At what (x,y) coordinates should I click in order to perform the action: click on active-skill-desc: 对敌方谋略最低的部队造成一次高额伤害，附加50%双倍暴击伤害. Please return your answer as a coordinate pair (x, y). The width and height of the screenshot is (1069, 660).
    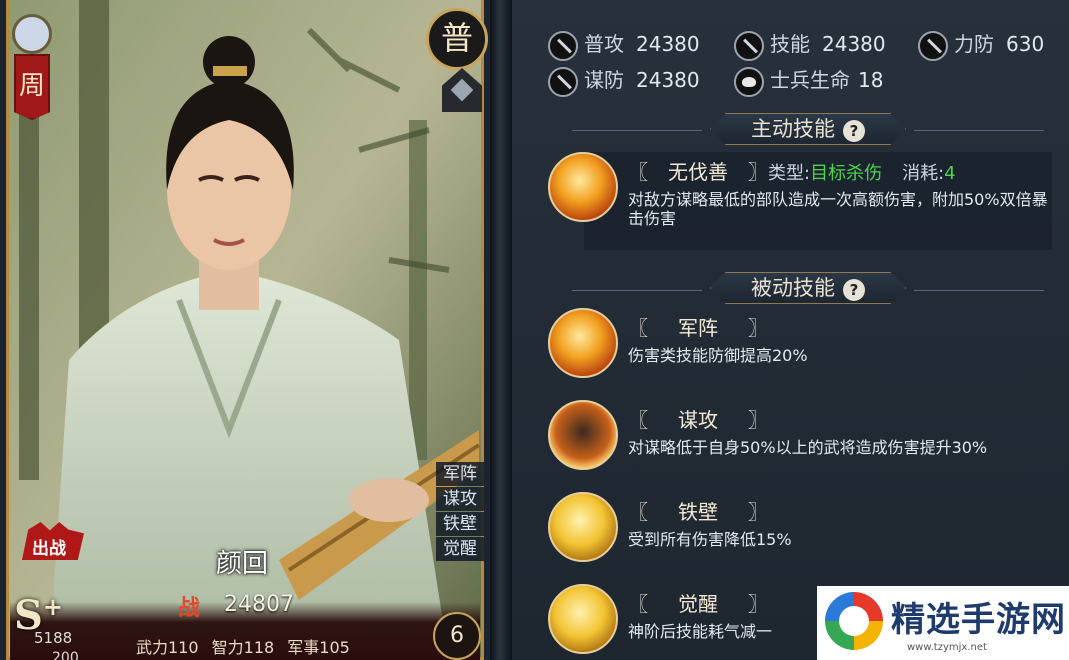
    Looking at the image, I should click on (838, 209).